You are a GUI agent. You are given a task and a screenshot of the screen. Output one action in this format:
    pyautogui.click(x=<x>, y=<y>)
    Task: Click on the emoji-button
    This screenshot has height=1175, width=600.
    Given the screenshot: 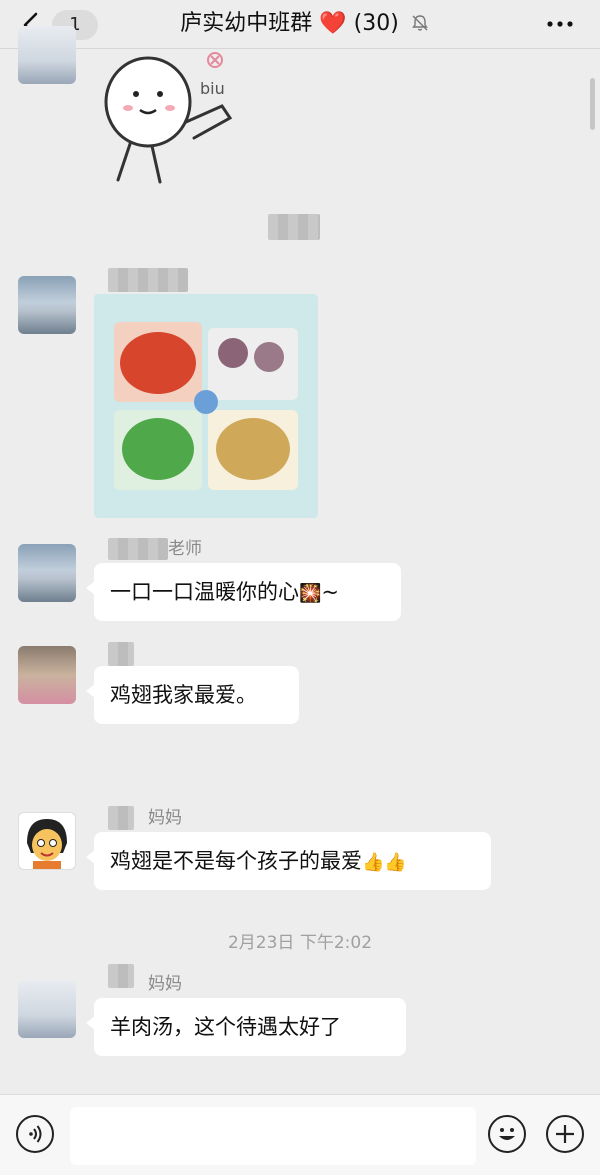 What is the action you would take?
    pyautogui.click(x=507, y=1134)
    